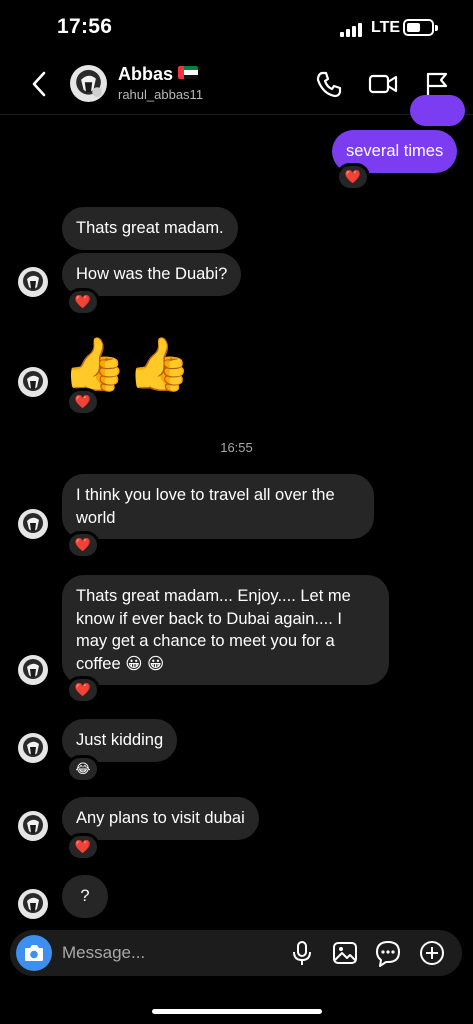  I want to click on contact-name-row: Abbas, so click(158, 74).